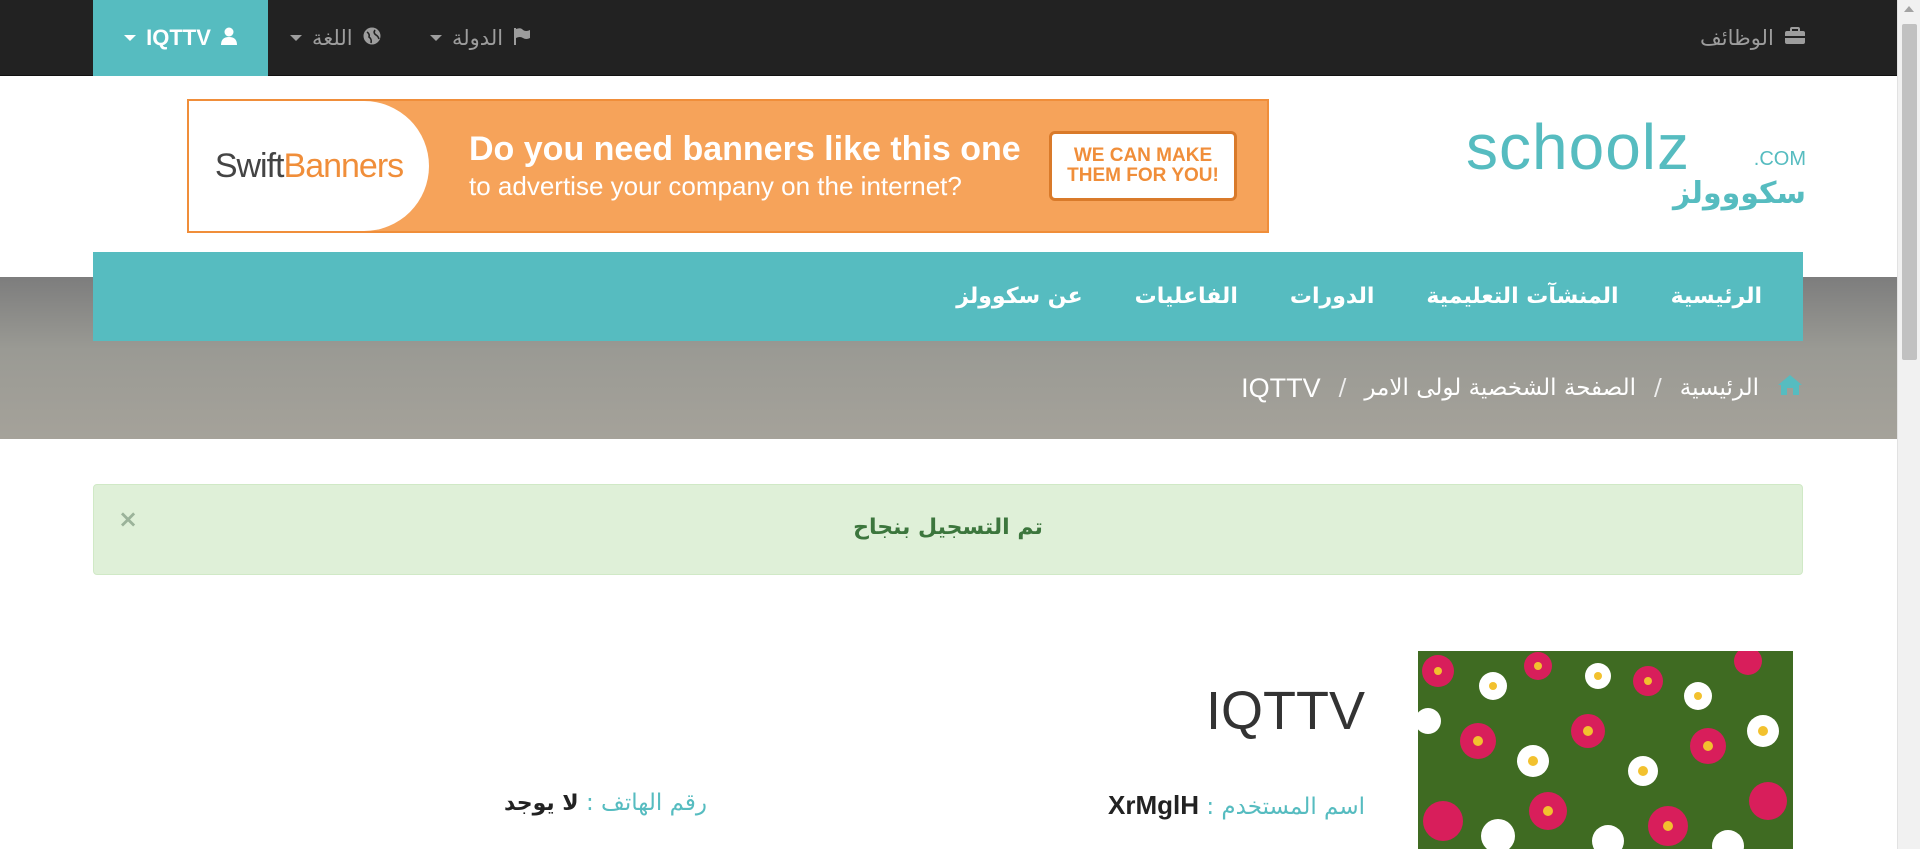 The image size is (1920, 849). Describe the element at coordinates (1795, 38) in the screenshot. I see `briefcase-icon` at that location.